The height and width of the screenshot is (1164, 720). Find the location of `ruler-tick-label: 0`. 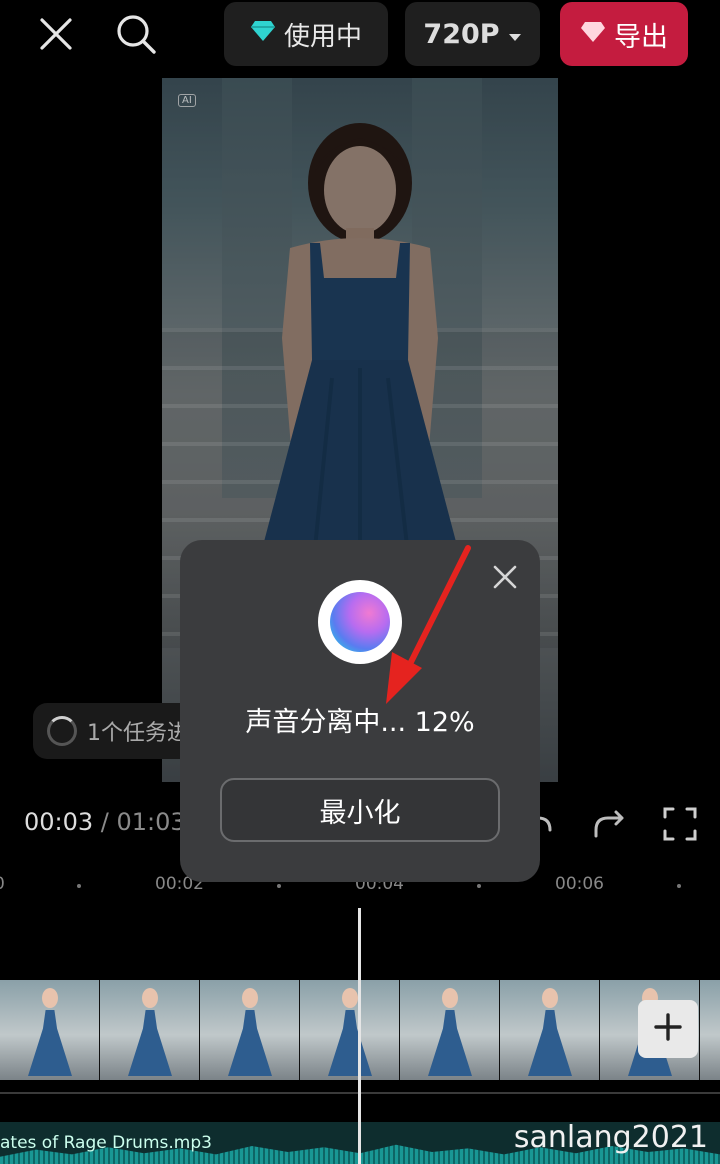

ruler-tick-label: 0 is located at coordinates (2, 884).